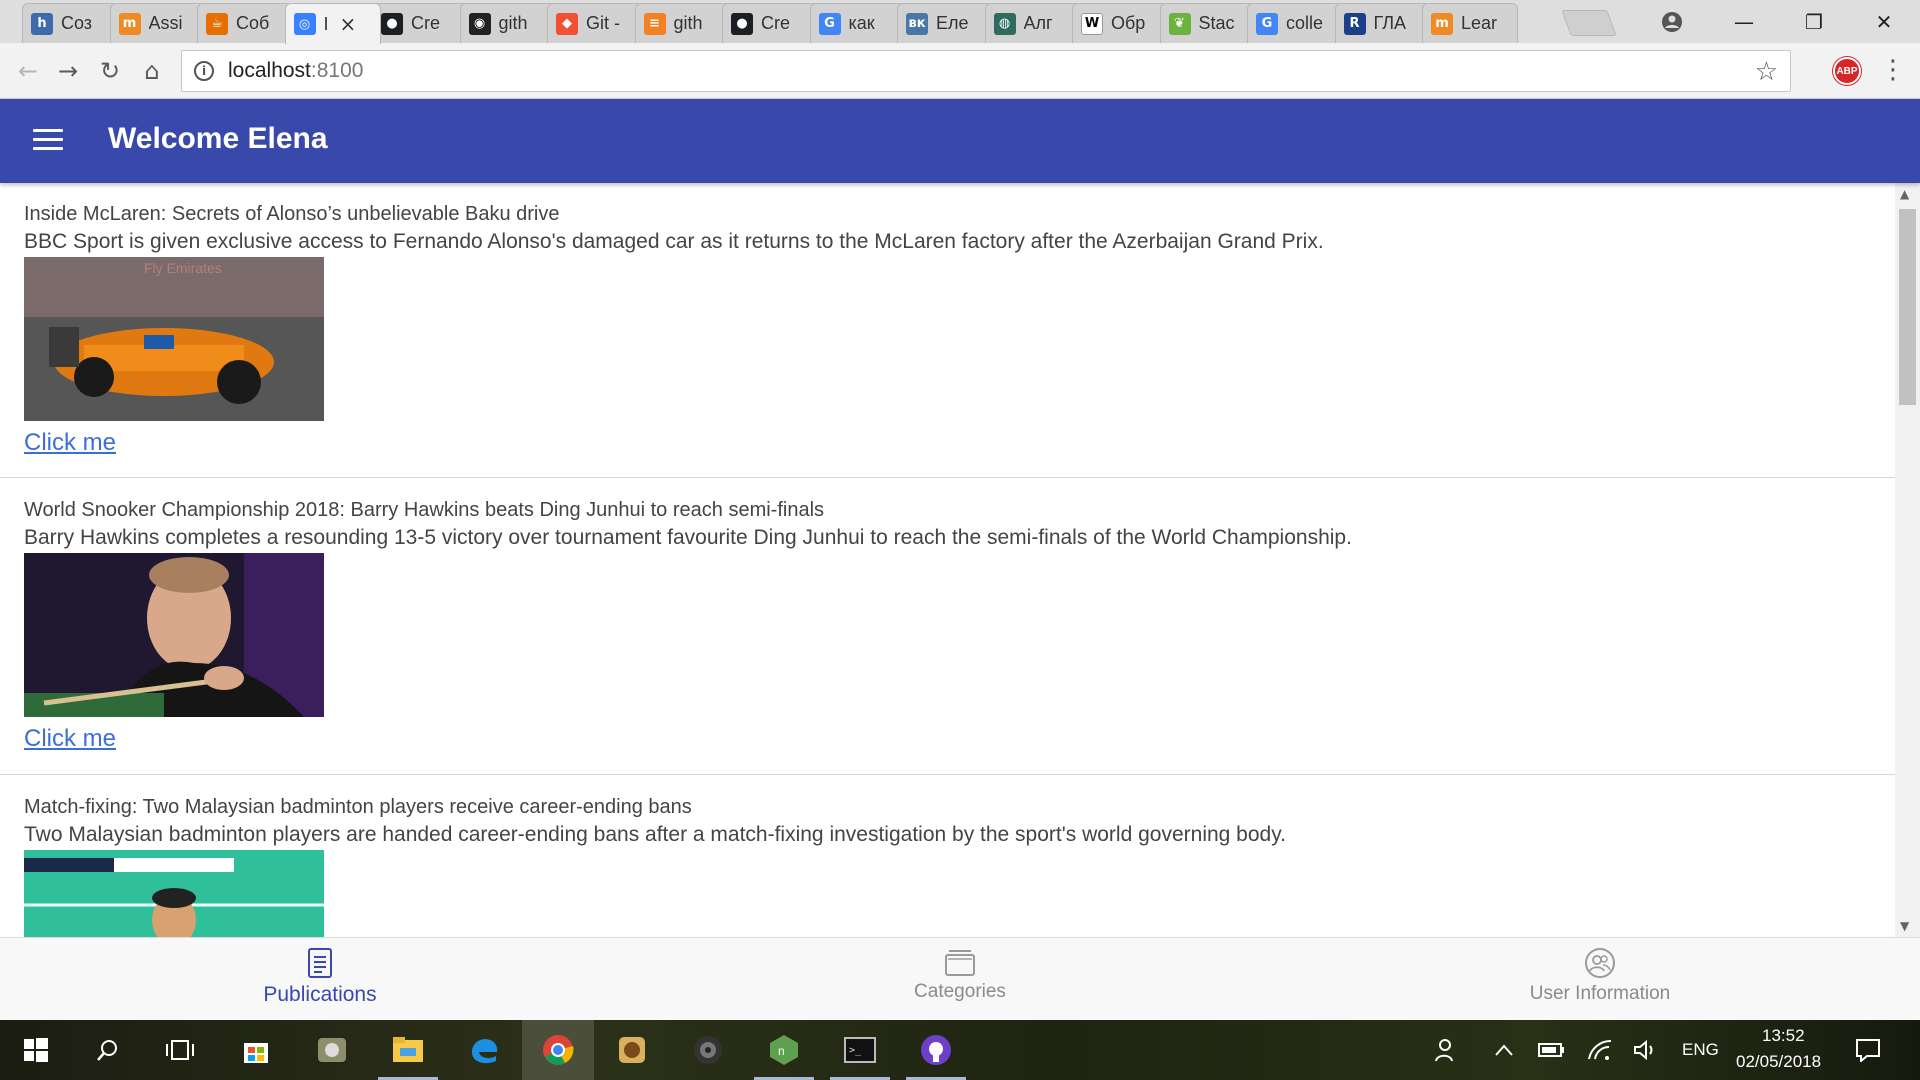 This screenshot has height=1080, width=1920. Describe the element at coordinates (180, 1050) in the screenshot. I see `task-view-icon` at that location.